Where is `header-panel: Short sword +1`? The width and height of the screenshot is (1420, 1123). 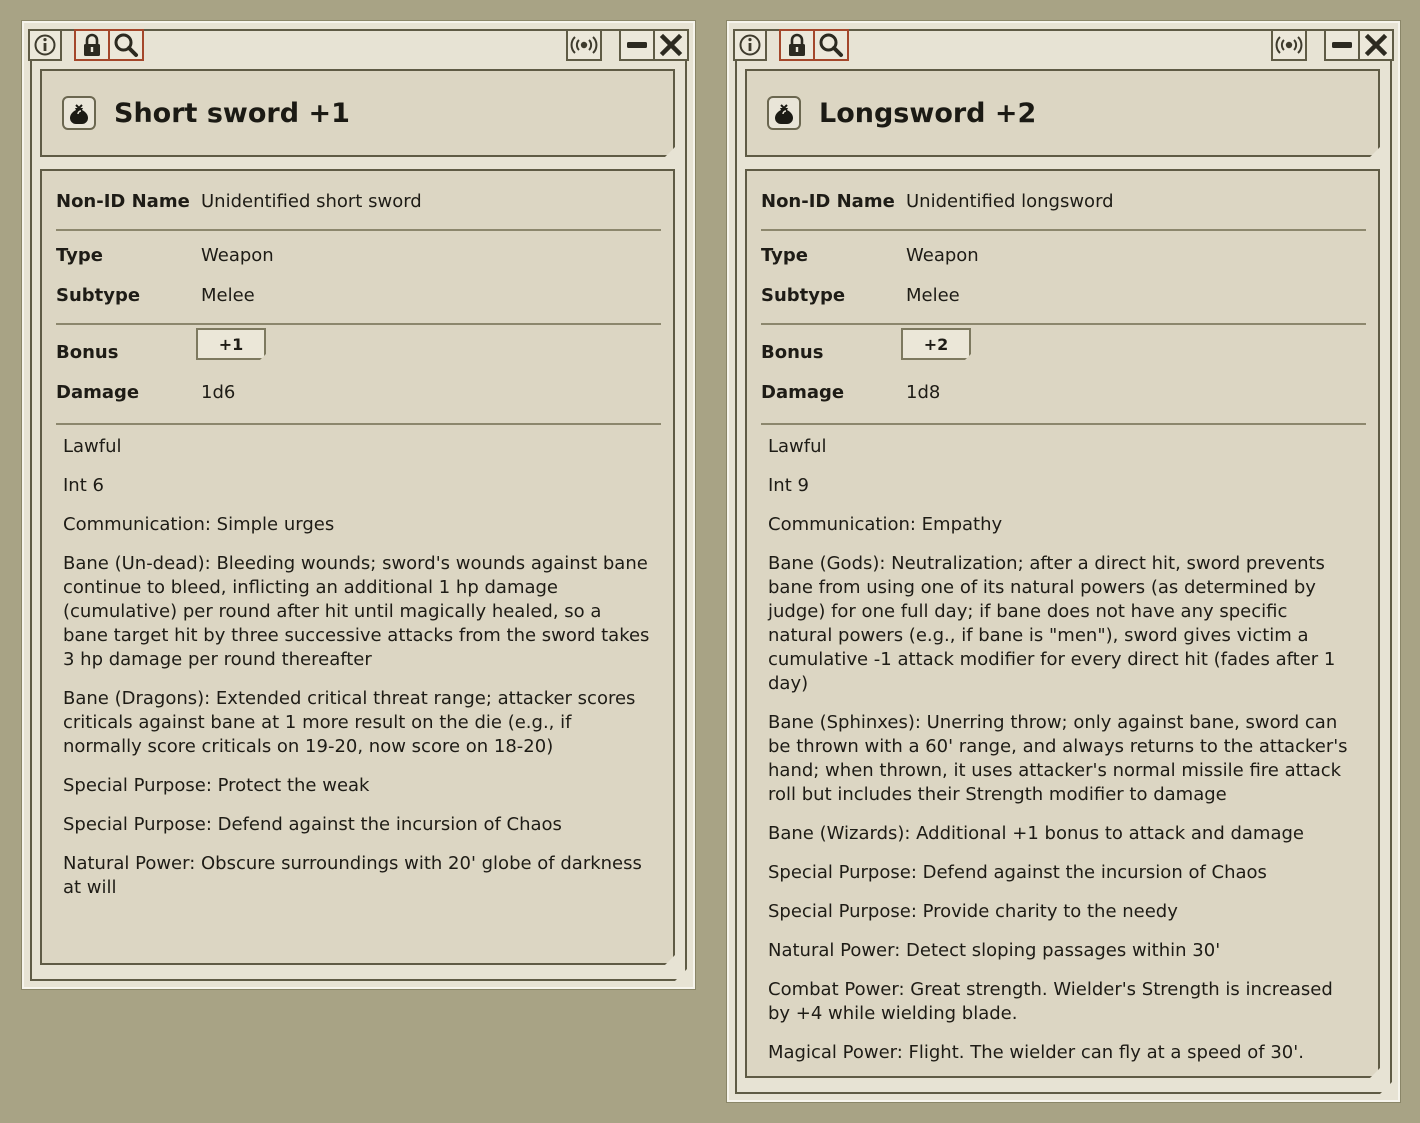 header-panel: Short sword +1 is located at coordinates (357, 113).